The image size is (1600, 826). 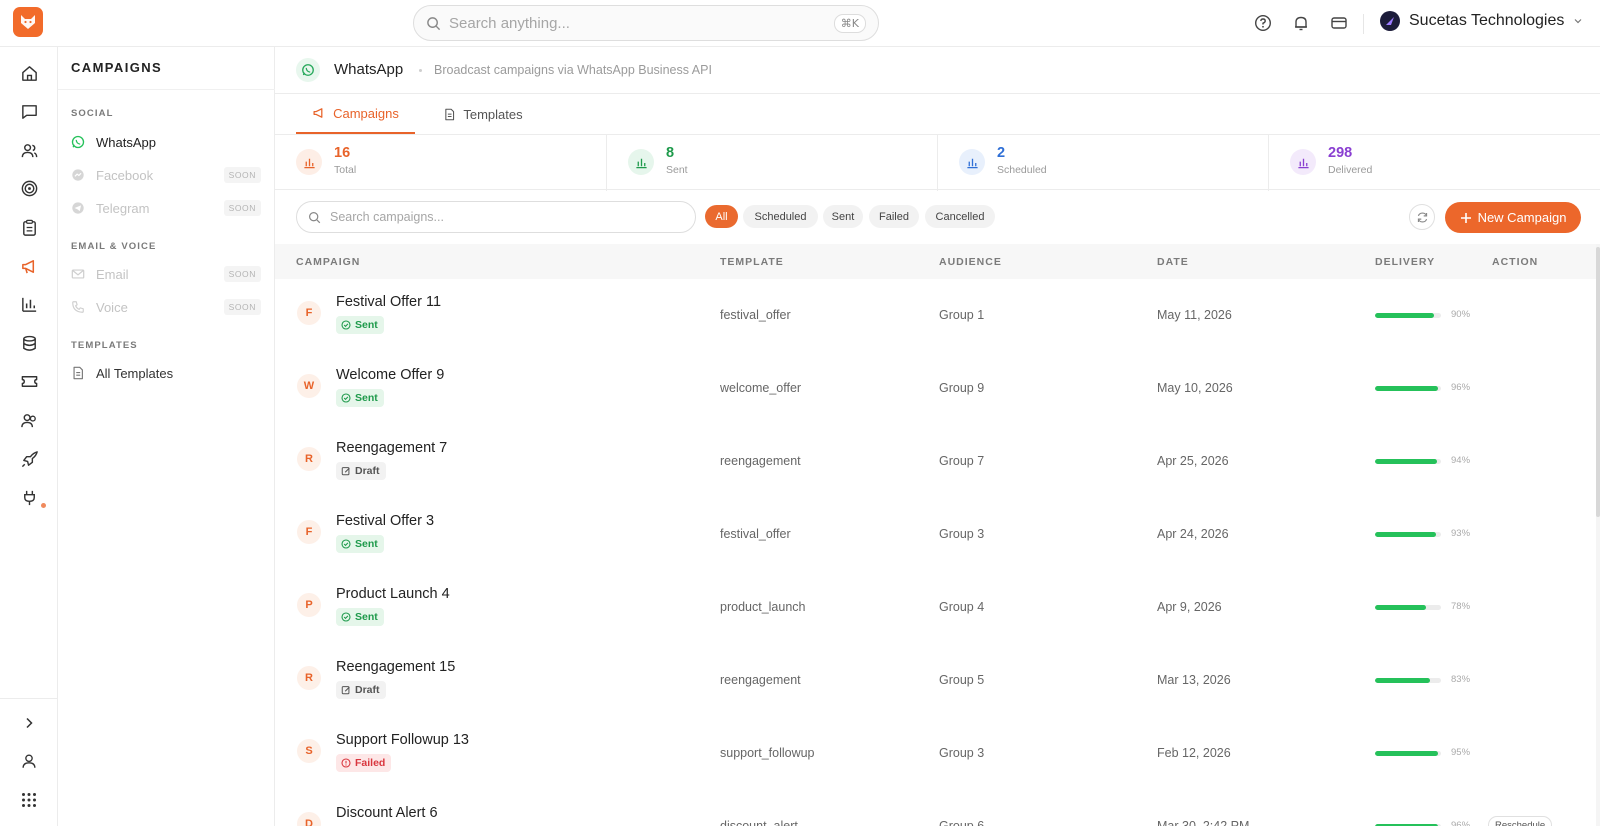 What do you see at coordinates (402, 740) in the screenshot?
I see `campaign-name: Support Followup 13` at bounding box center [402, 740].